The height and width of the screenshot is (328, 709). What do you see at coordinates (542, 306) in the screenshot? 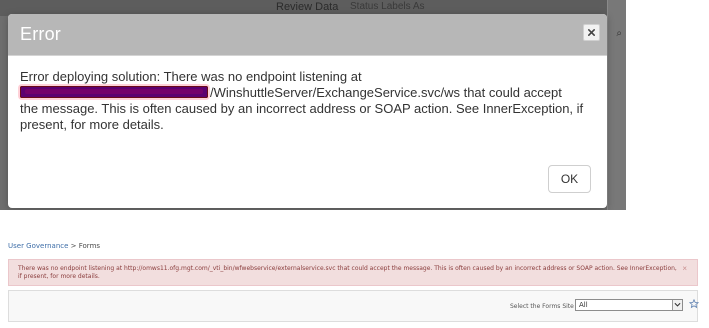
I see `forms-site-label: Select the Forms Site` at bounding box center [542, 306].